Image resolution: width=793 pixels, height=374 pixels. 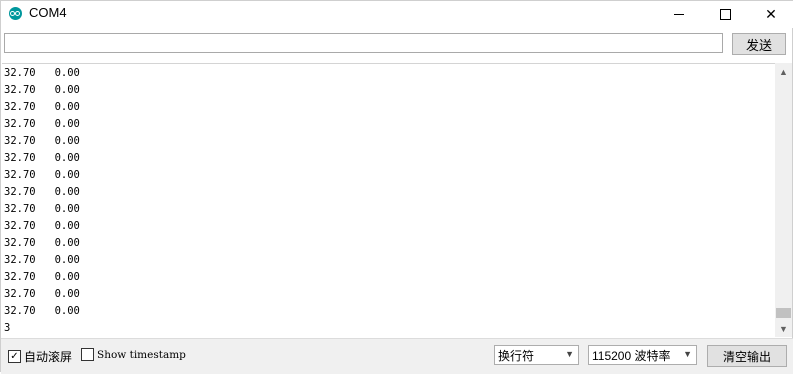 What do you see at coordinates (631, 355) in the screenshot?
I see `baud-rate-value: 115200 波特率` at bounding box center [631, 355].